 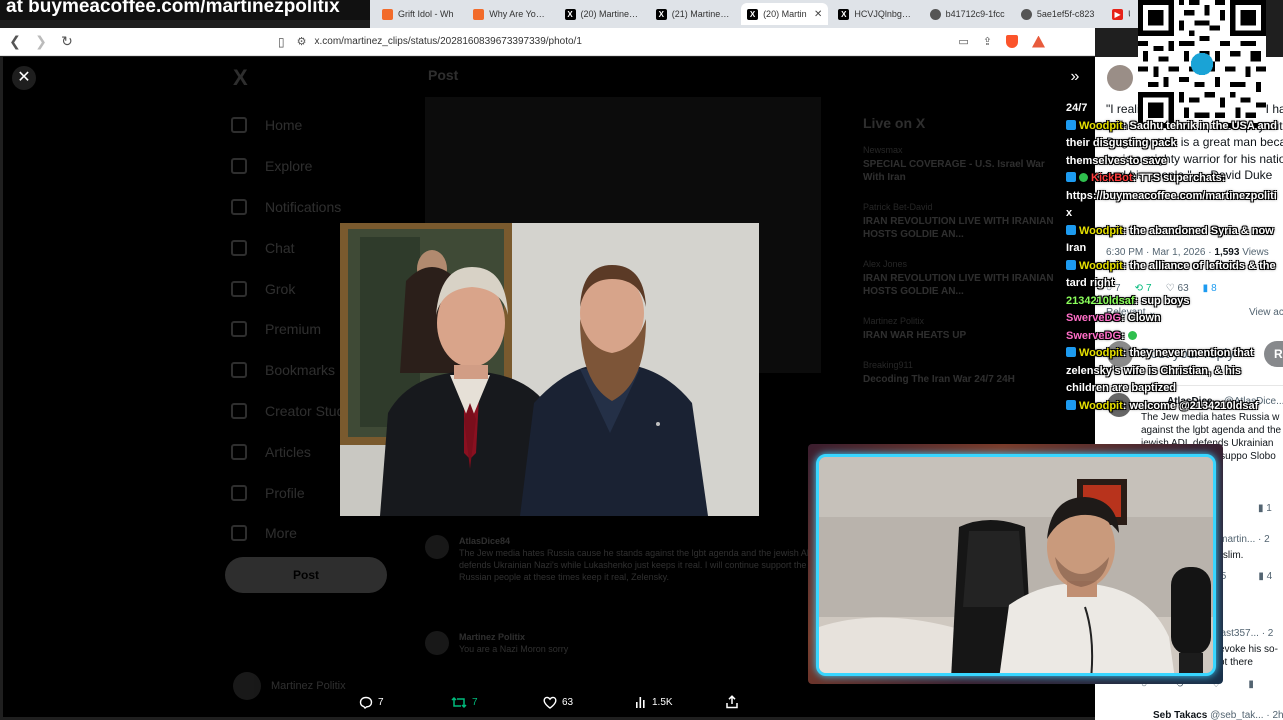 What do you see at coordinates (963, 41) in the screenshot?
I see `cast-icon: ▭` at bounding box center [963, 41].